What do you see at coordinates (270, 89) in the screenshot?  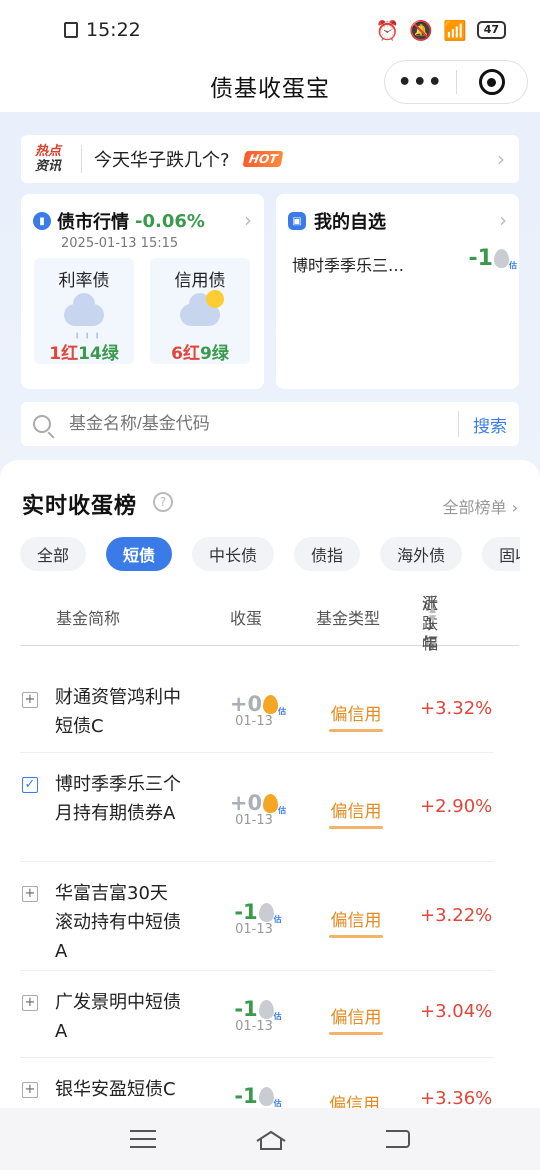 I see `page-title: 债基收蛋宝` at bounding box center [270, 89].